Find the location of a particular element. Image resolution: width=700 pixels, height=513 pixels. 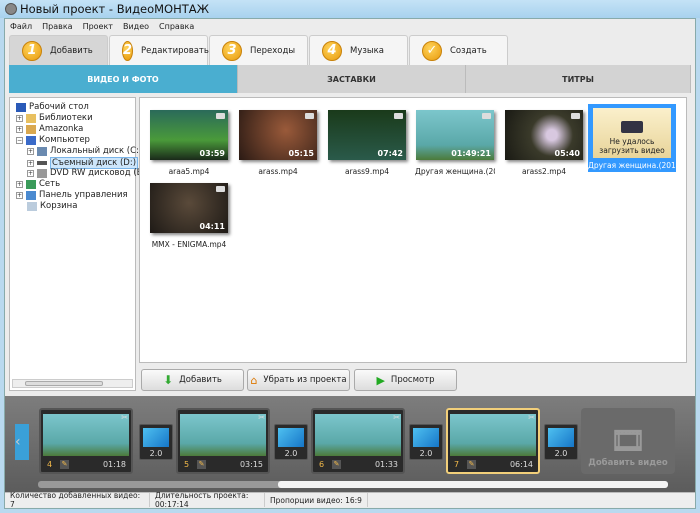

timeline-clip-selected: ✂ 7 ✎ 06:14 is located at coordinates (493, 441).